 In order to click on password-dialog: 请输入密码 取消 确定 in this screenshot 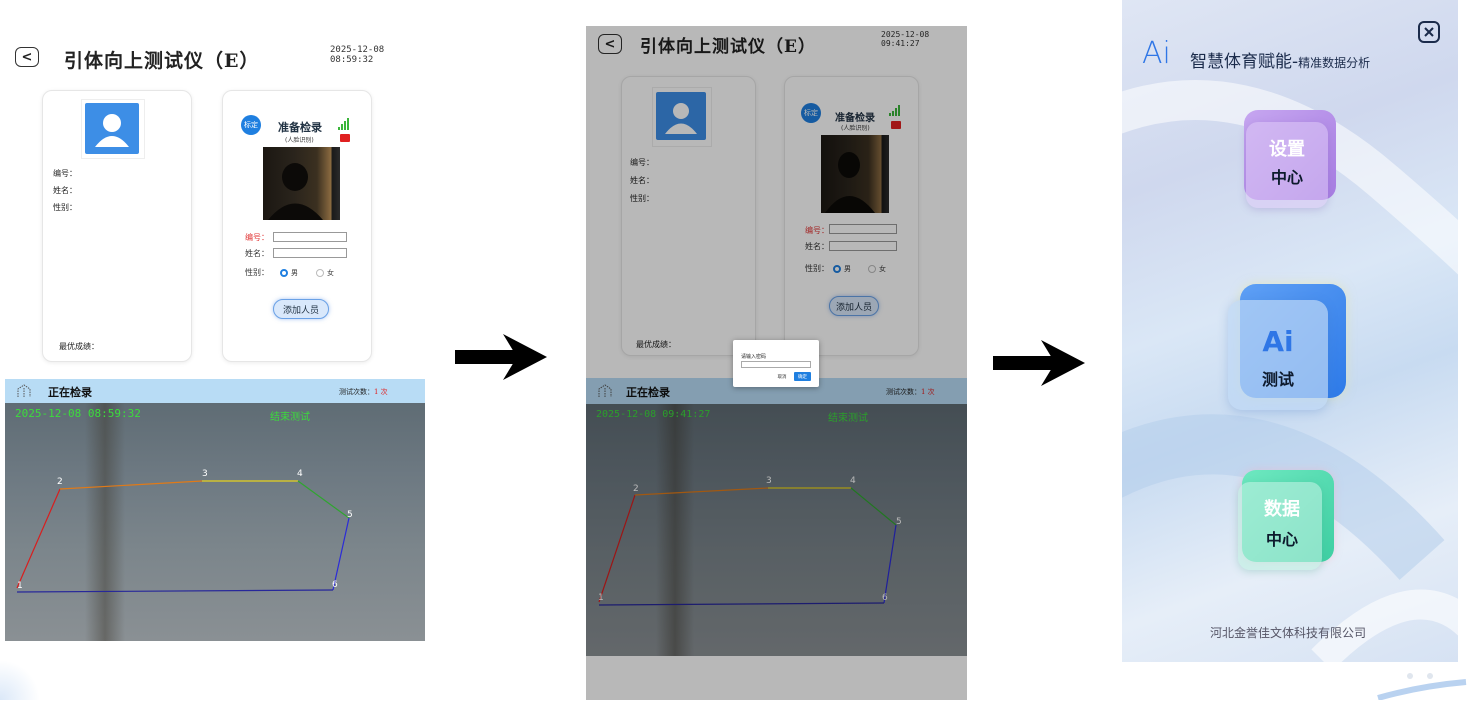, I will do `click(776, 363)`.